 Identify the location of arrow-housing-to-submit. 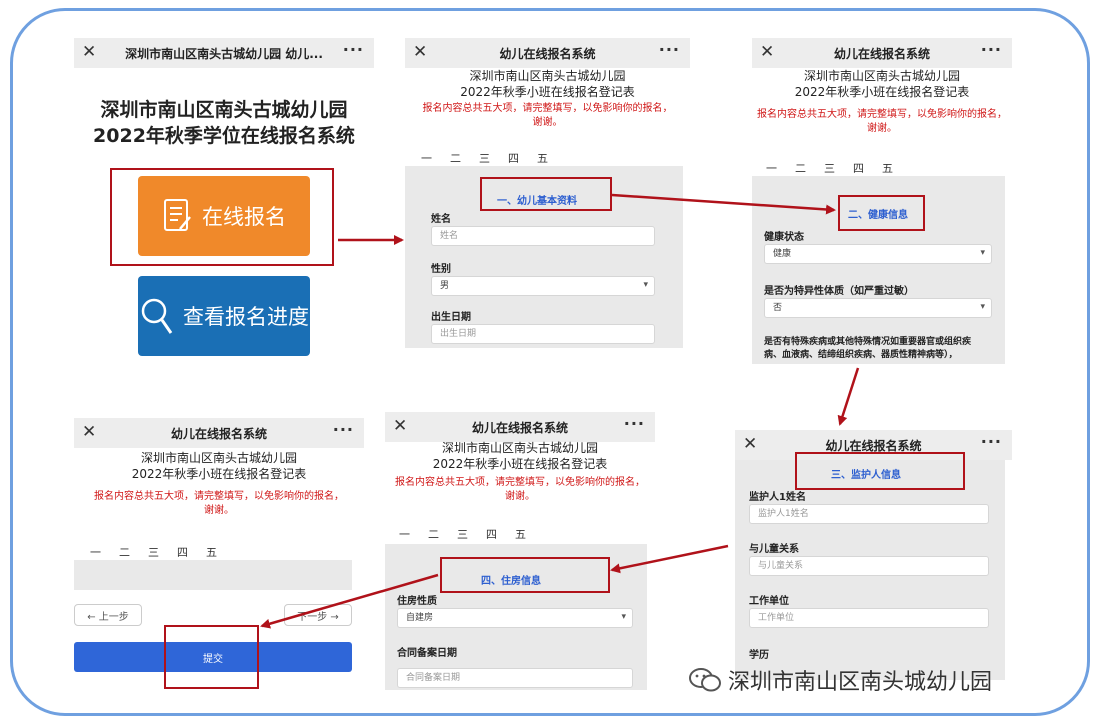
(349, 601).